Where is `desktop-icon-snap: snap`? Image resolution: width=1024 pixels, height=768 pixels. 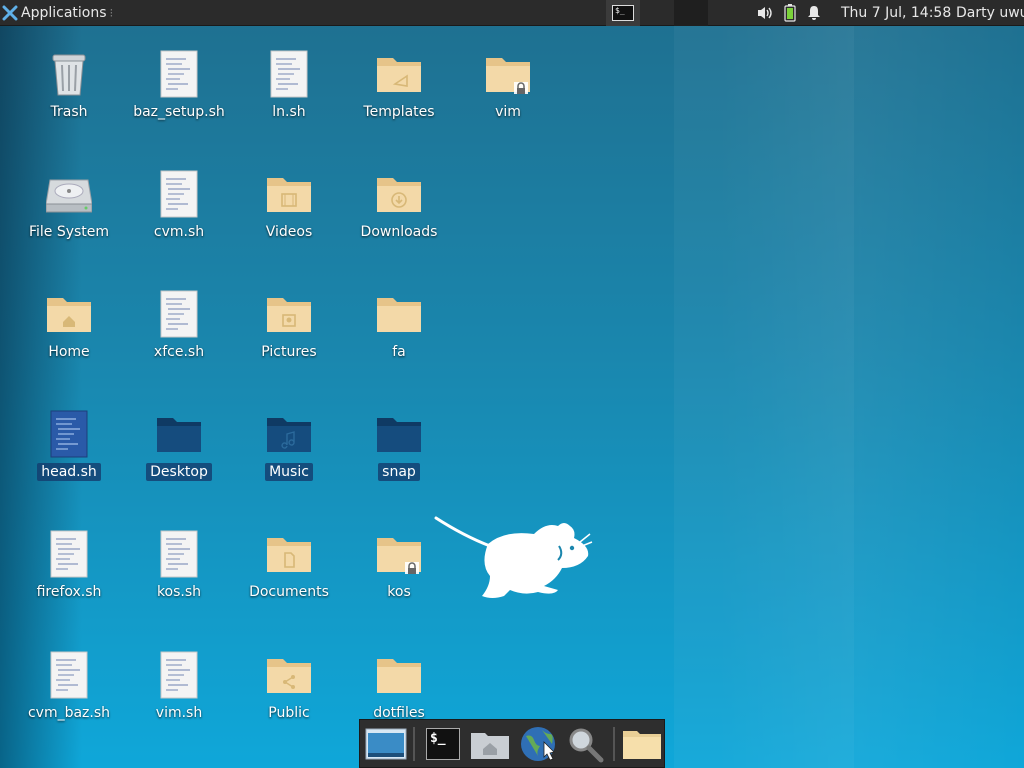 desktop-icon-snap: snap is located at coordinates (399, 444).